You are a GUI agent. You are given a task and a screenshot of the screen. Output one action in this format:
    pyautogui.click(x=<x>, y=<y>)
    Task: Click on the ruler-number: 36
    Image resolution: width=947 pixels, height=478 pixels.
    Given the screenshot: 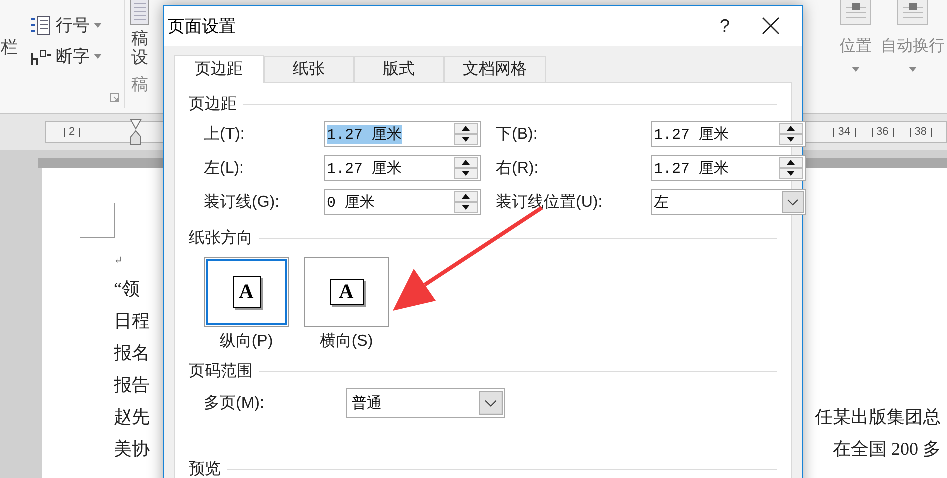 What is the action you would take?
    pyautogui.click(x=882, y=132)
    